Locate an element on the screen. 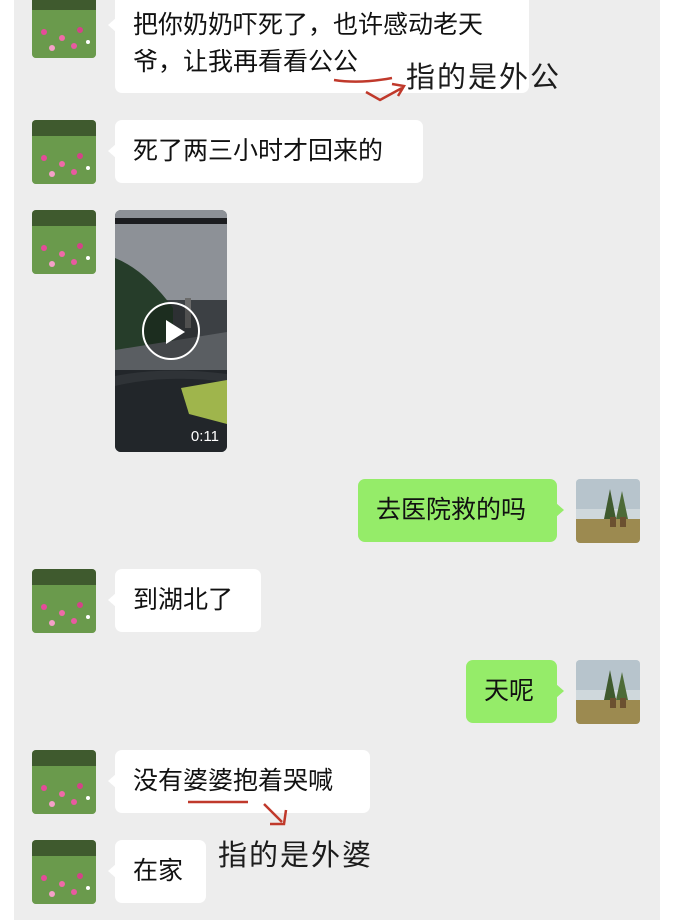 The width and height of the screenshot is (690, 920). message-text: 天呢 is located at coordinates (509, 690).